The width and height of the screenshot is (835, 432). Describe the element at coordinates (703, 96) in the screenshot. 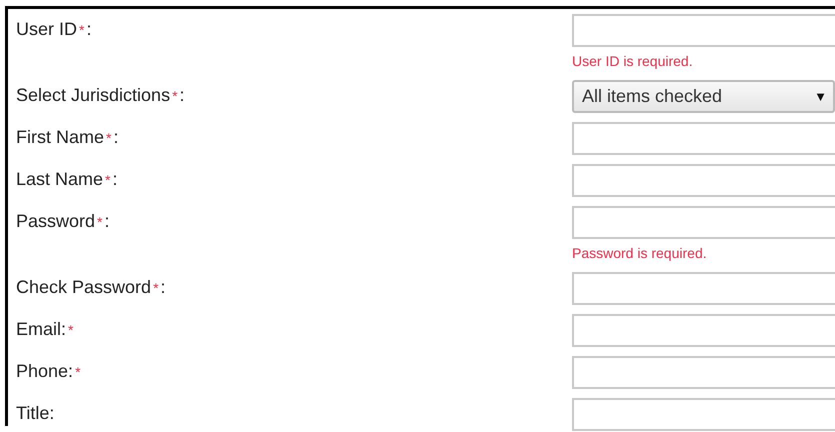

I see `dropdown: All items checked ▼` at that location.